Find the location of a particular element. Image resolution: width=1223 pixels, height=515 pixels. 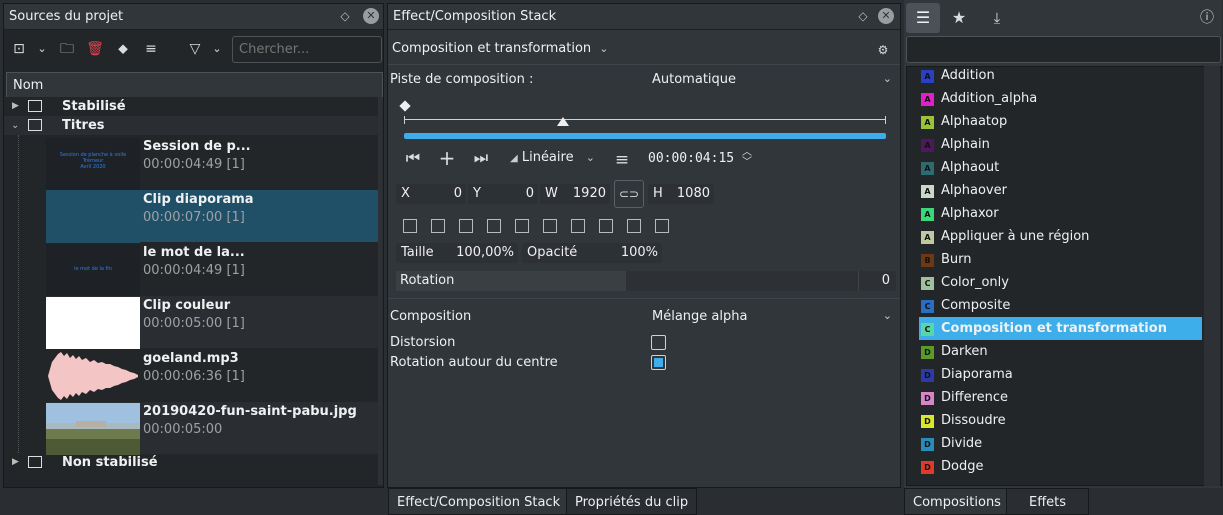

effect-list-item: C Composite is located at coordinates (1060, 305).